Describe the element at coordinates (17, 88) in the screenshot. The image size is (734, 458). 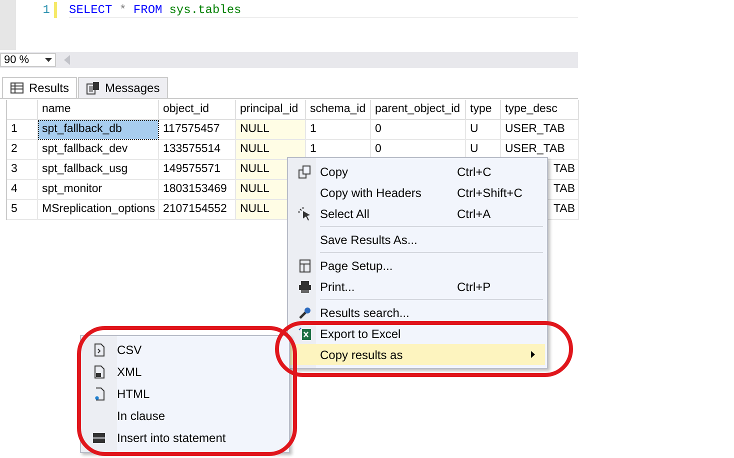
I see `grid-icon` at that location.